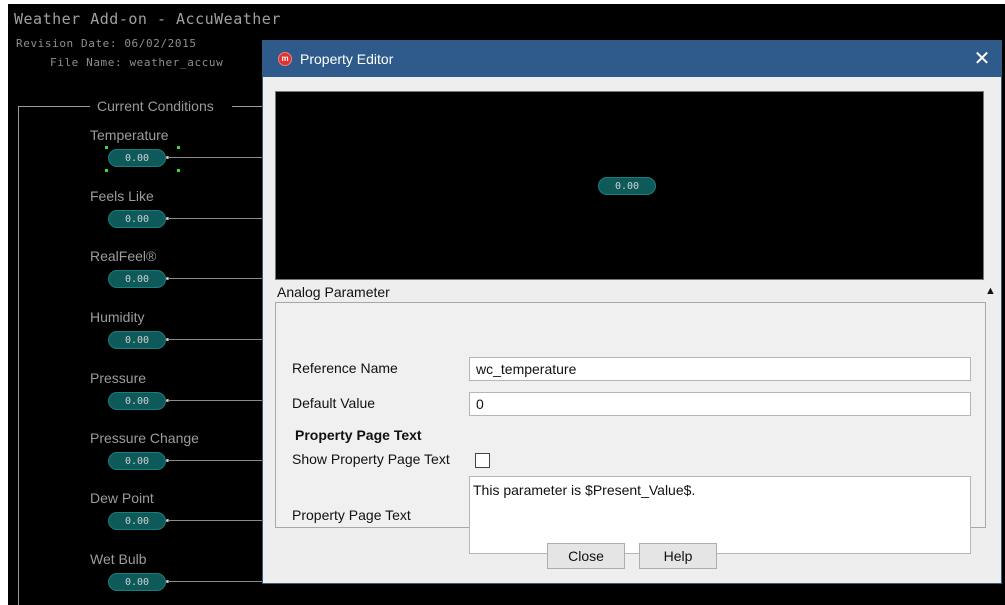 The height and width of the screenshot is (605, 1005). I want to click on help-button: Help, so click(678, 556).